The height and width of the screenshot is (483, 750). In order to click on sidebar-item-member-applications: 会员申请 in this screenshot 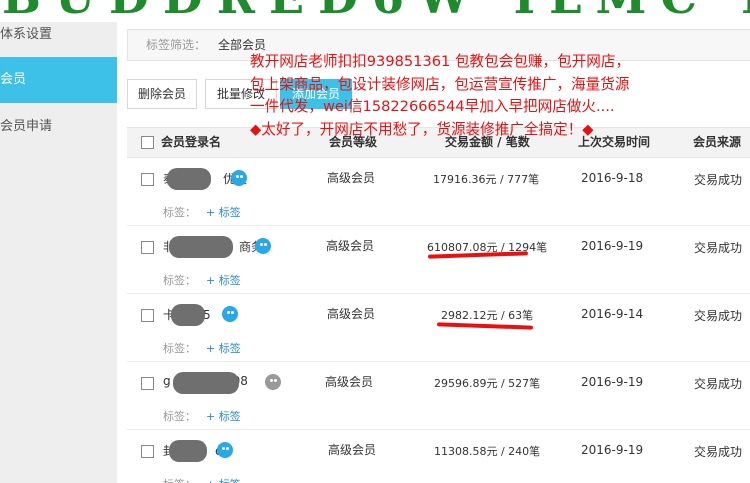, I will do `click(58, 127)`.